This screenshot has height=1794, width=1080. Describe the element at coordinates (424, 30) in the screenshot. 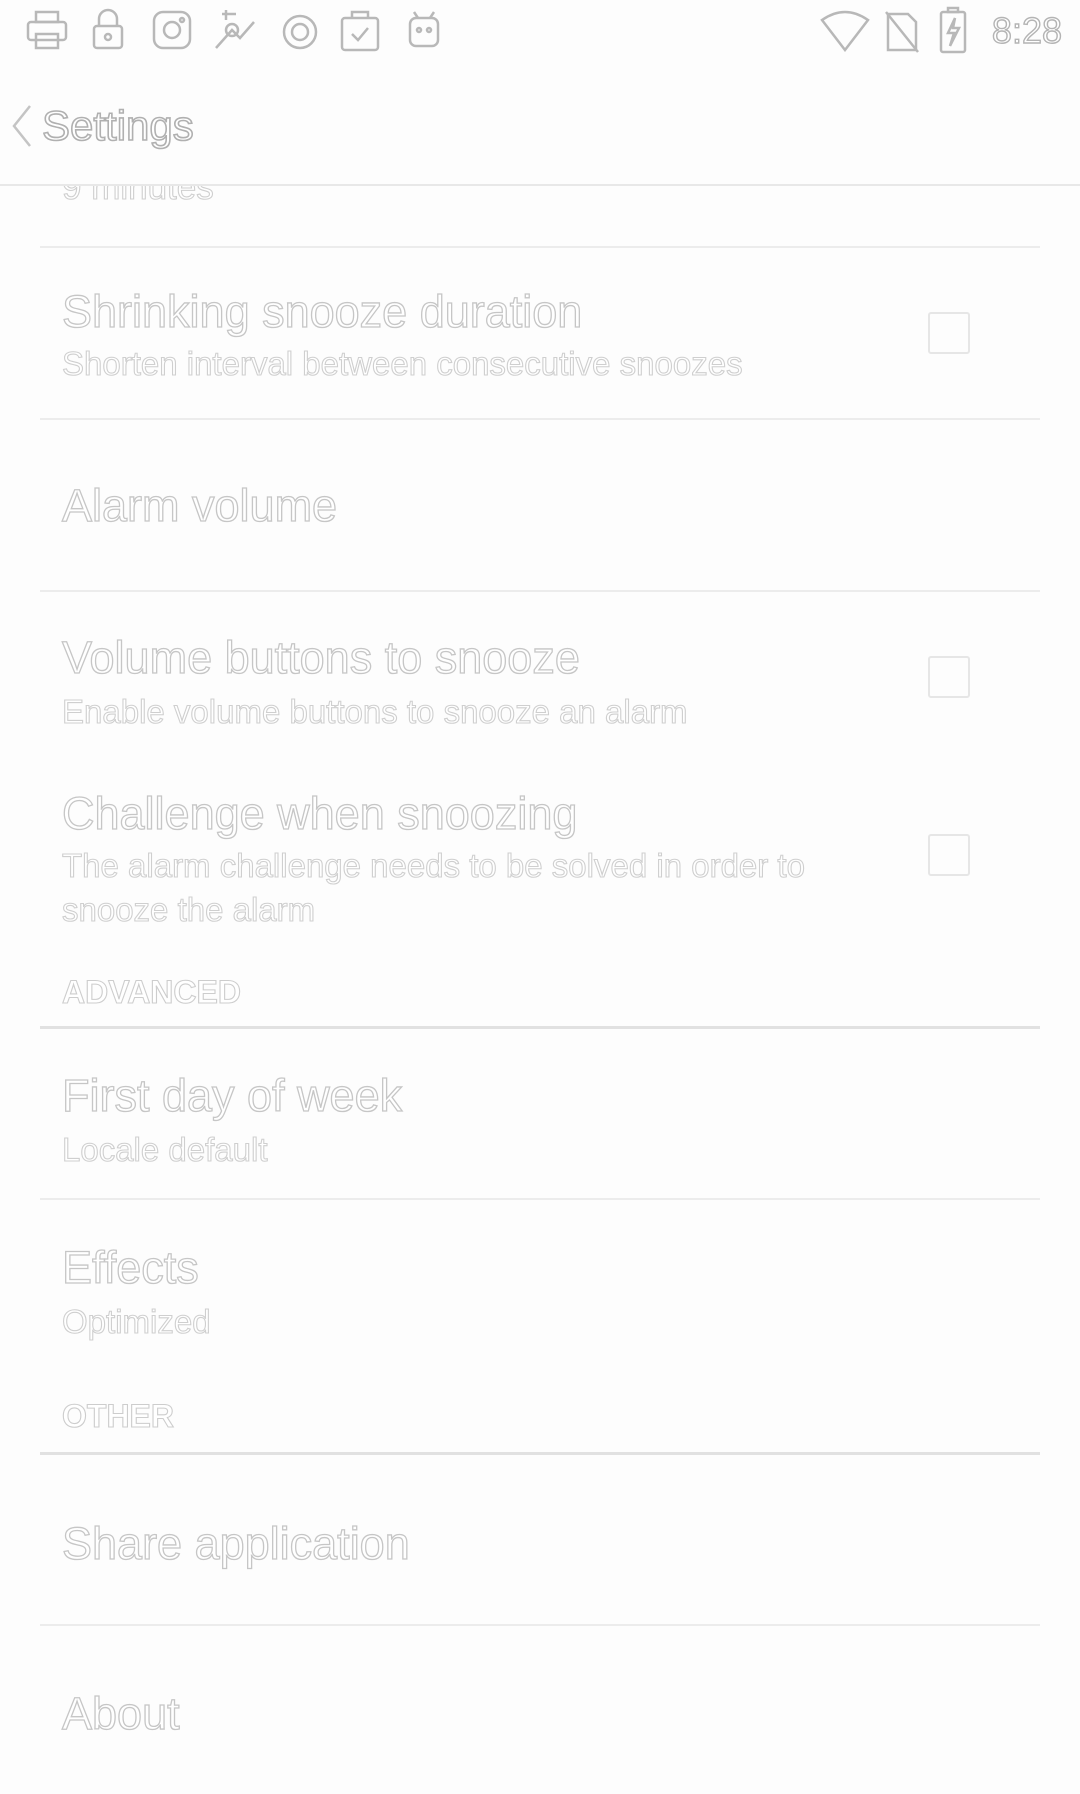

I see `android-icon` at that location.